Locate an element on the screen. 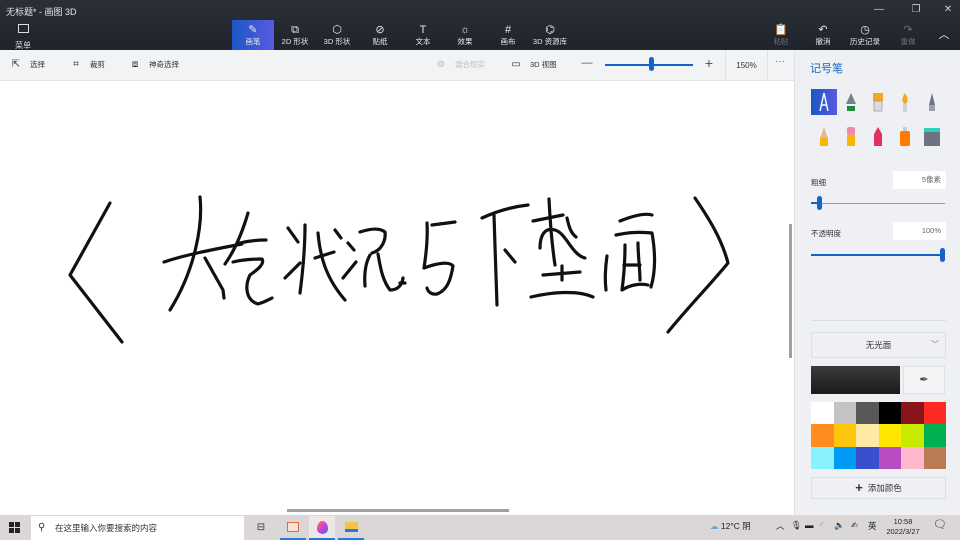  zoom-slider-thumb is located at coordinates (651, 64).